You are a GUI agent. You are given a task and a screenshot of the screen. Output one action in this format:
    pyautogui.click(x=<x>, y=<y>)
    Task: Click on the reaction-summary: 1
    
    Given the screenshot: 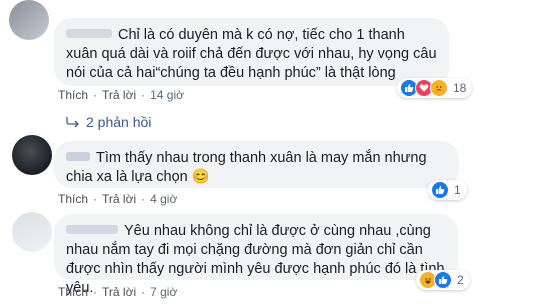 What is the action you would take?
    pyautogui.click(x=447, y=190)
    